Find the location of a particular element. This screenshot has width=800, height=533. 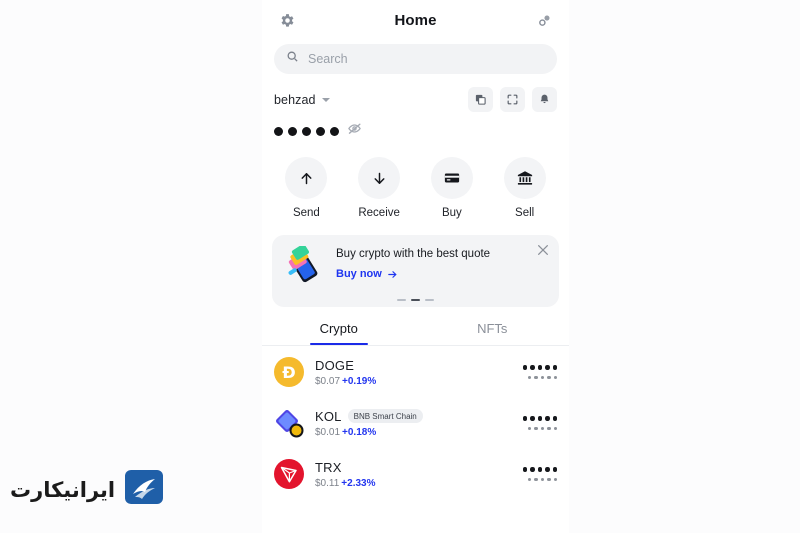

app-header: Home is located at coordinates (415, 20).